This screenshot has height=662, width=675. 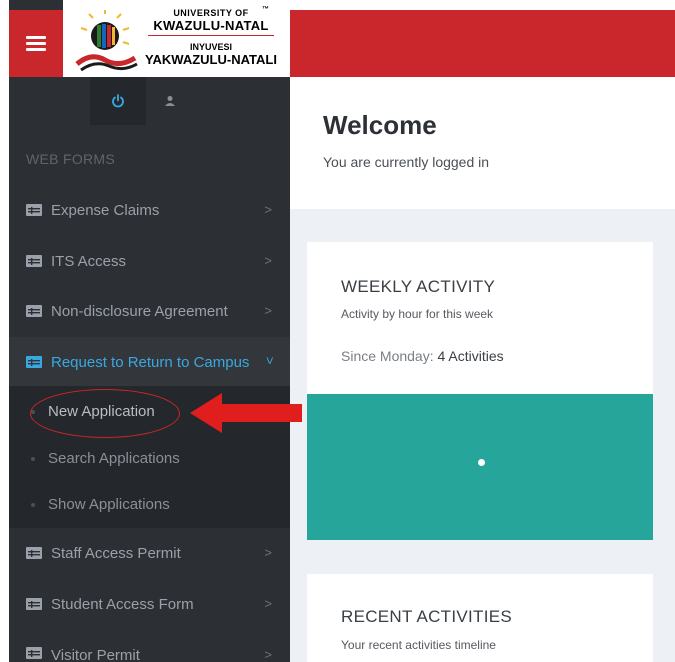 I want to click on logo-line-3: INYUVESI, so click(x=210, y=47).